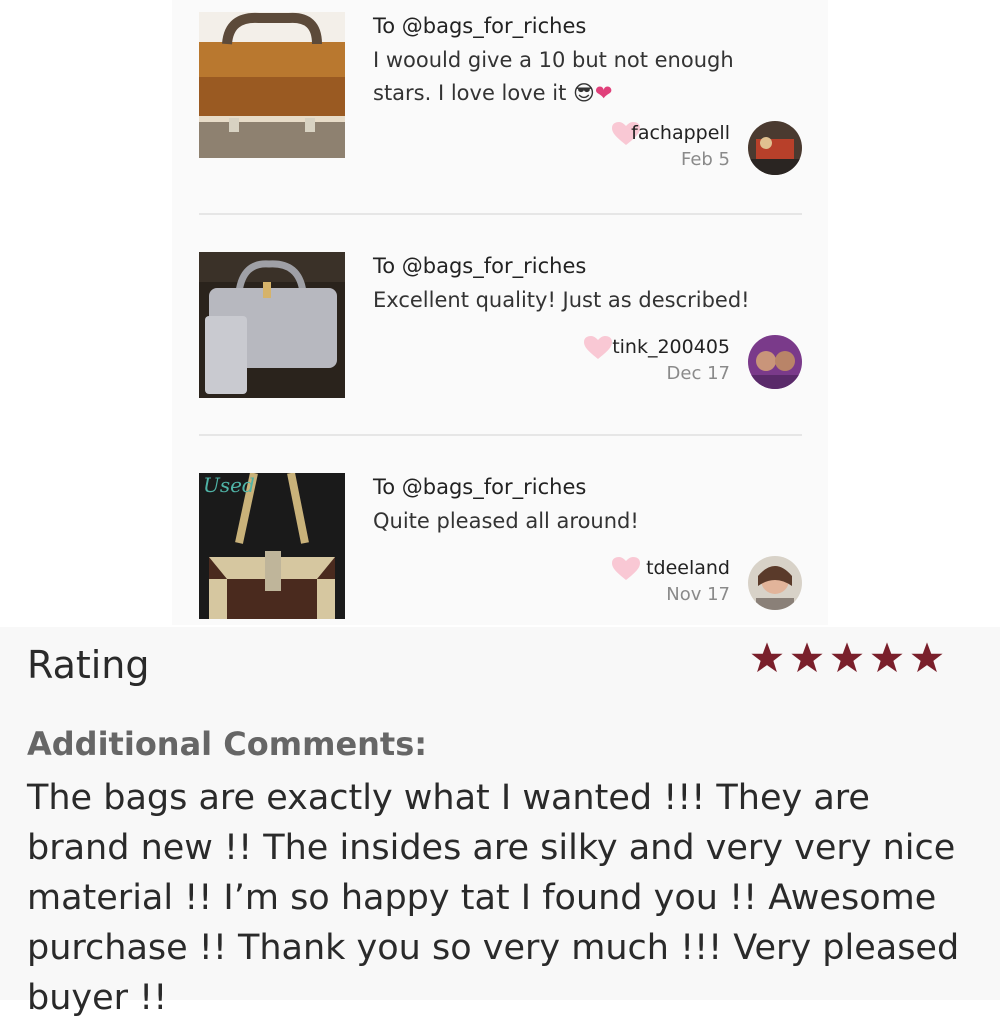 The width and height of the screenshot is (1000, 1023). What do you see at coordinates (272, 325) in the screenshot?
I see `product-thumbnail-grey-handbag` at bounding box center [272, 325].